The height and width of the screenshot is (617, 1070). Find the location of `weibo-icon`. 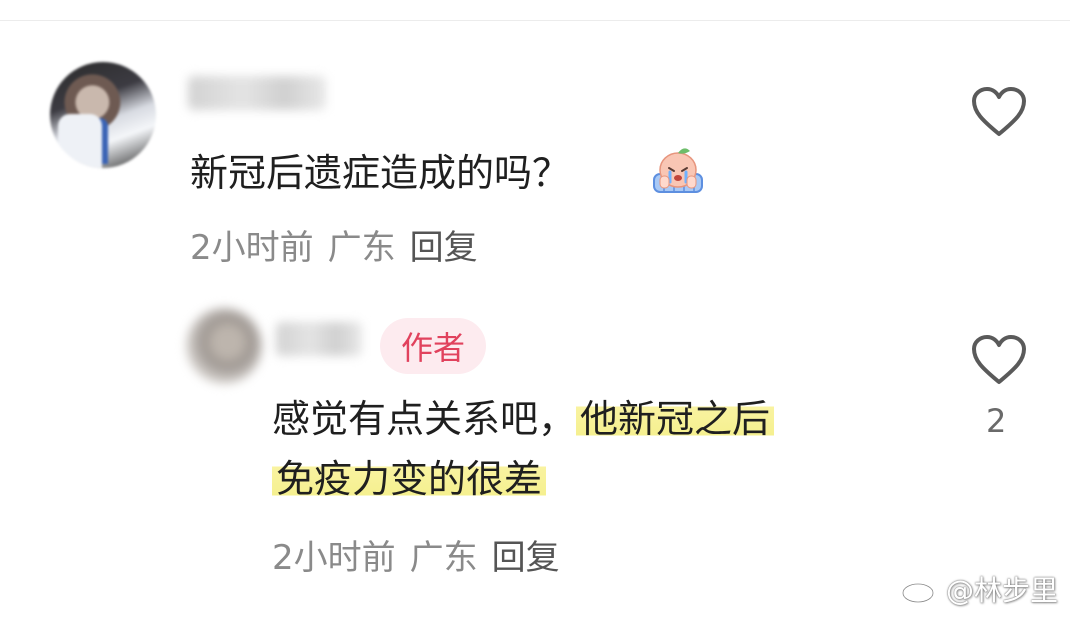

weibo-icon is located at coordinates (920, 590).